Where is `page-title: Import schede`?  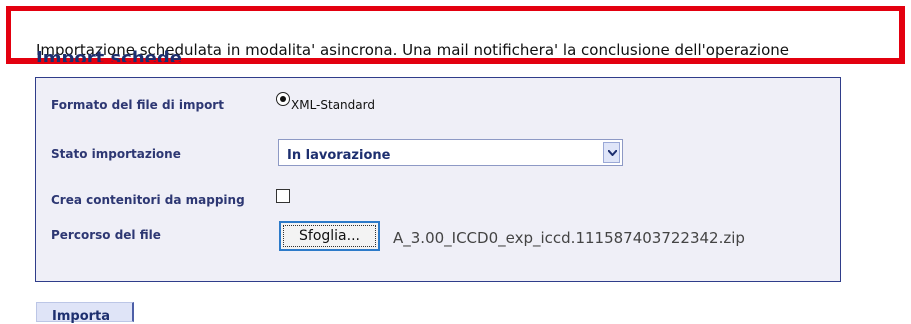
page-title: Import schede is located at coordinates (109, 56).